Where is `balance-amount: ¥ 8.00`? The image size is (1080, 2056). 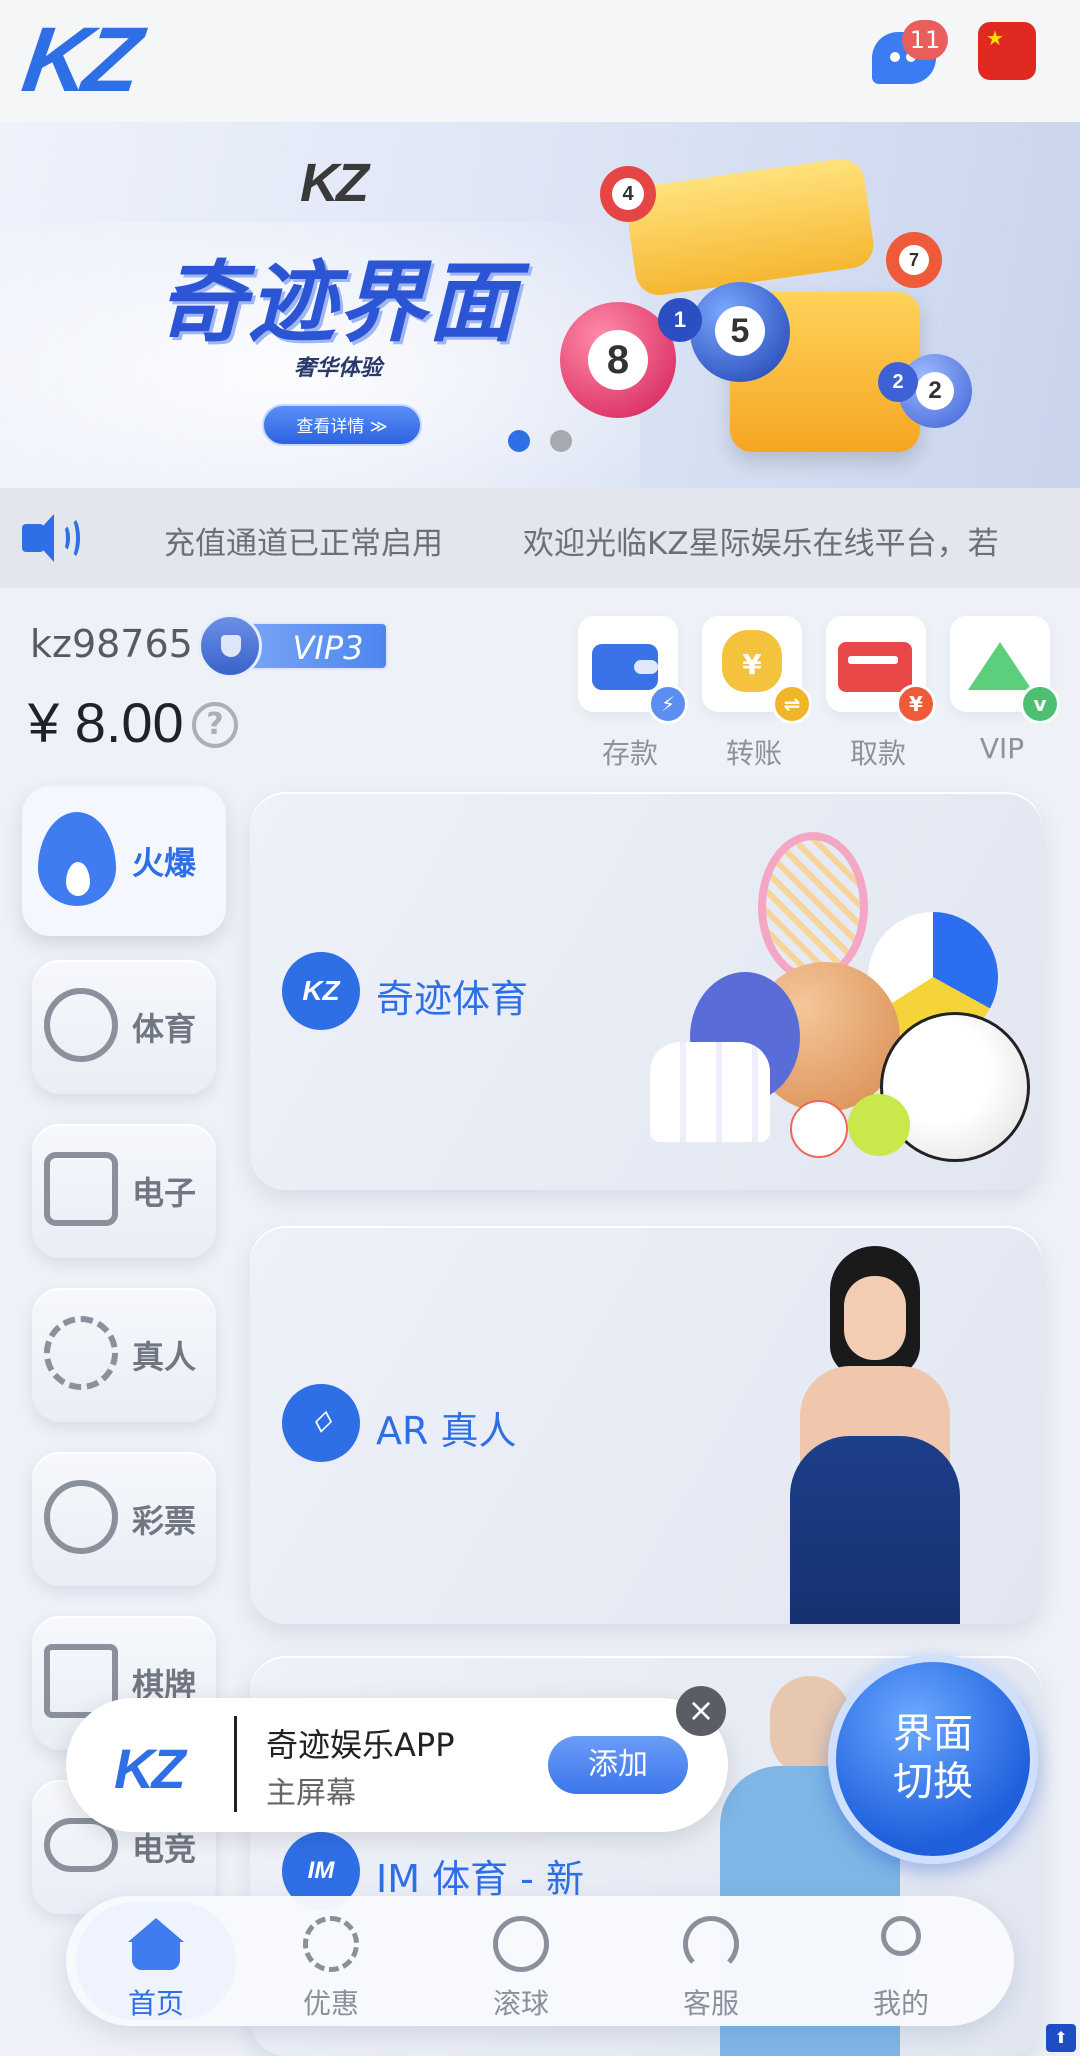 balance-amount: ¥ 8.00 is located at coordinates (106, 722).